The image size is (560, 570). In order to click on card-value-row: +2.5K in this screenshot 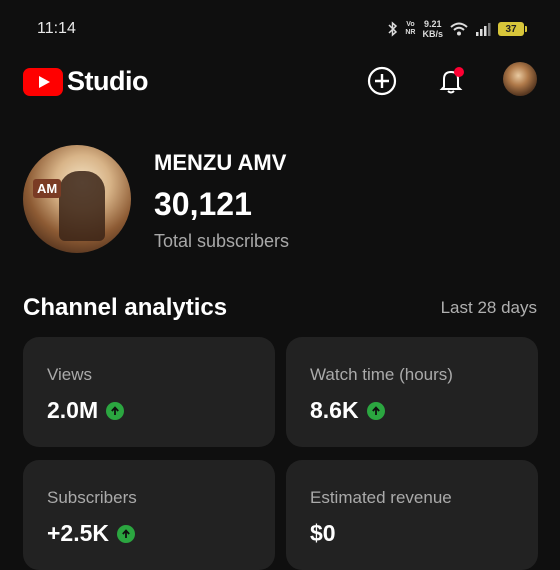, I will do `click(91, 533)`.